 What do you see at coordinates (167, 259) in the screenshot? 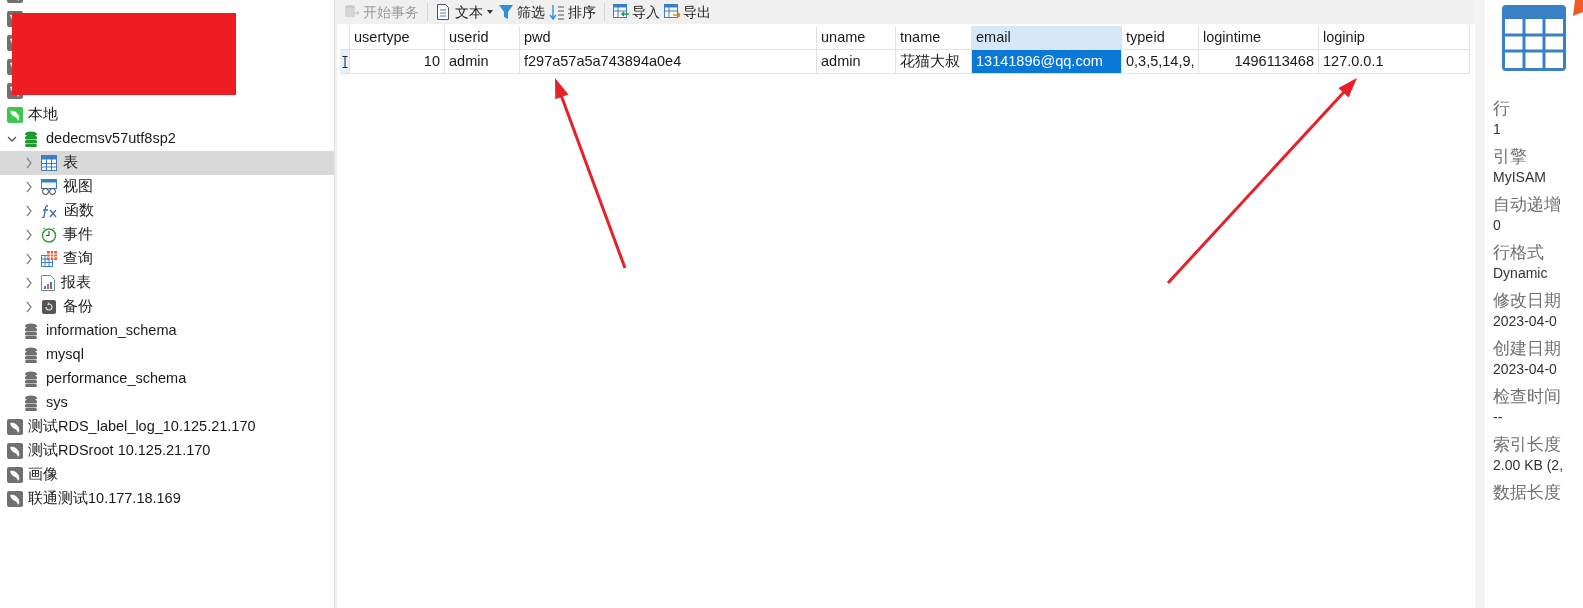
I see `tree-item: 查询` at bounding box center [167, 259].